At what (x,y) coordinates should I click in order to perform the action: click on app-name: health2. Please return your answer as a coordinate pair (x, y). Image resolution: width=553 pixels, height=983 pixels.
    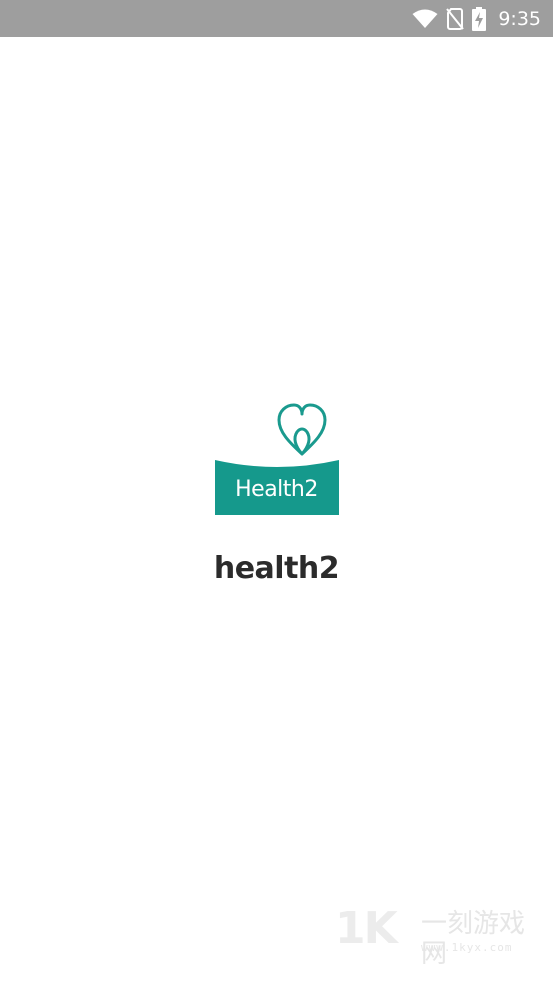
    Looking at the image, I should click on (276, 568).